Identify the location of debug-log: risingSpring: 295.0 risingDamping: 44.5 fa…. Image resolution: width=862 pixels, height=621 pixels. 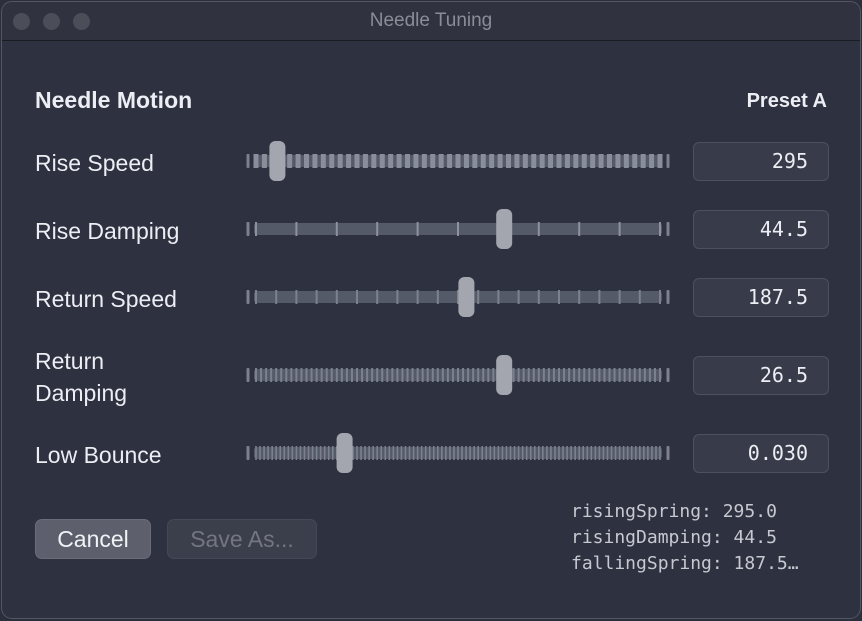
(685, 538).